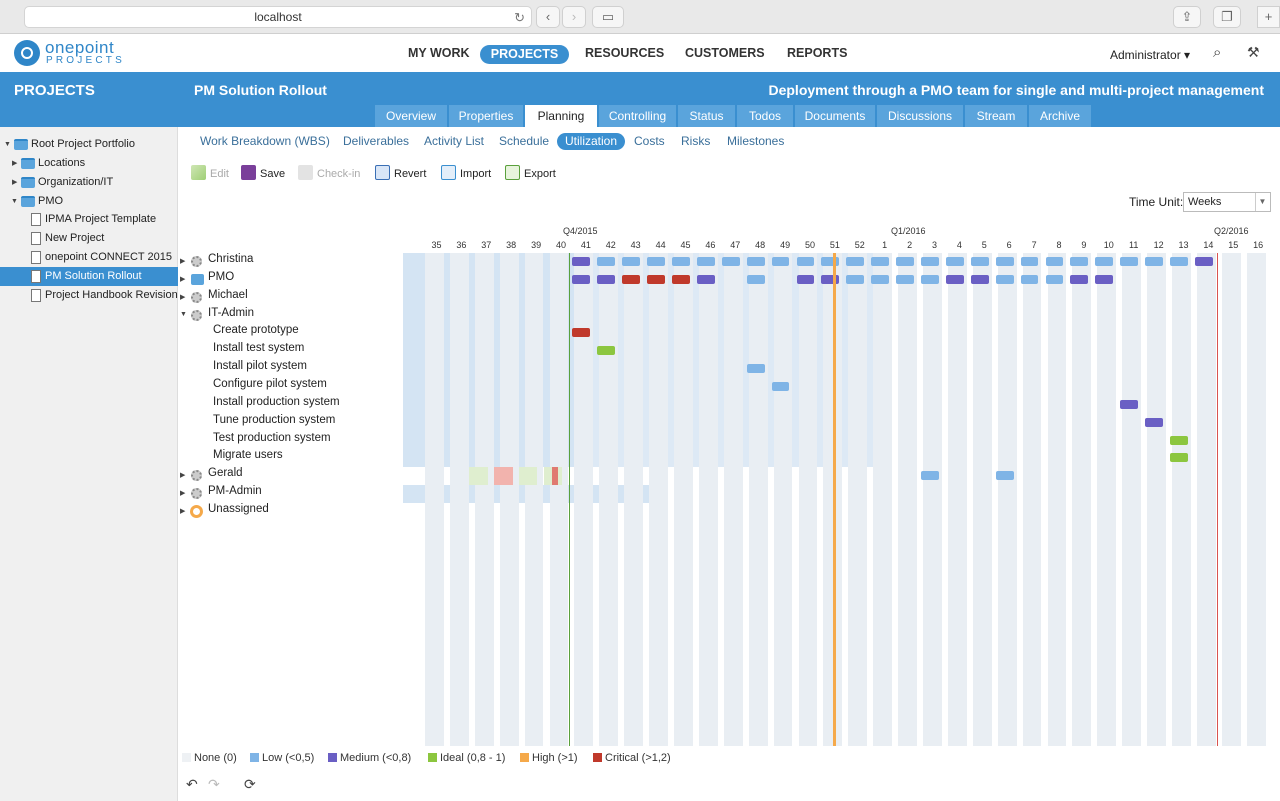 The height and width of the screenshot is (801, 1280). I want to click on user-menu: Administrator ▾, so click(1150, 55).